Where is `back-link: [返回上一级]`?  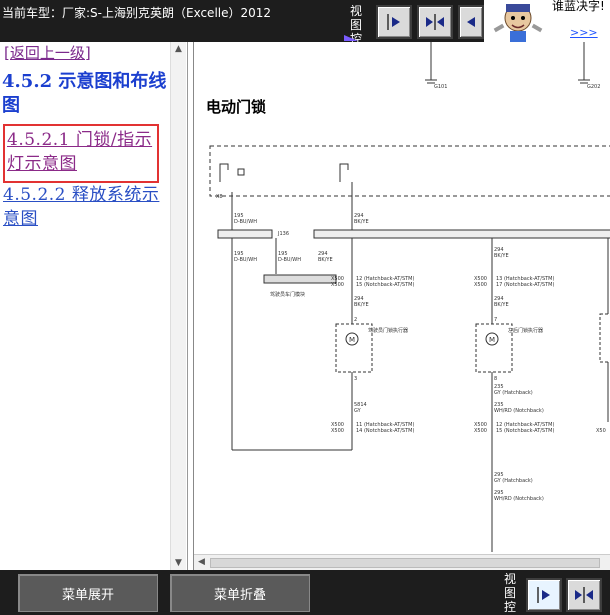
back-link: [返回上一级] is located at coordinates (47, 52).